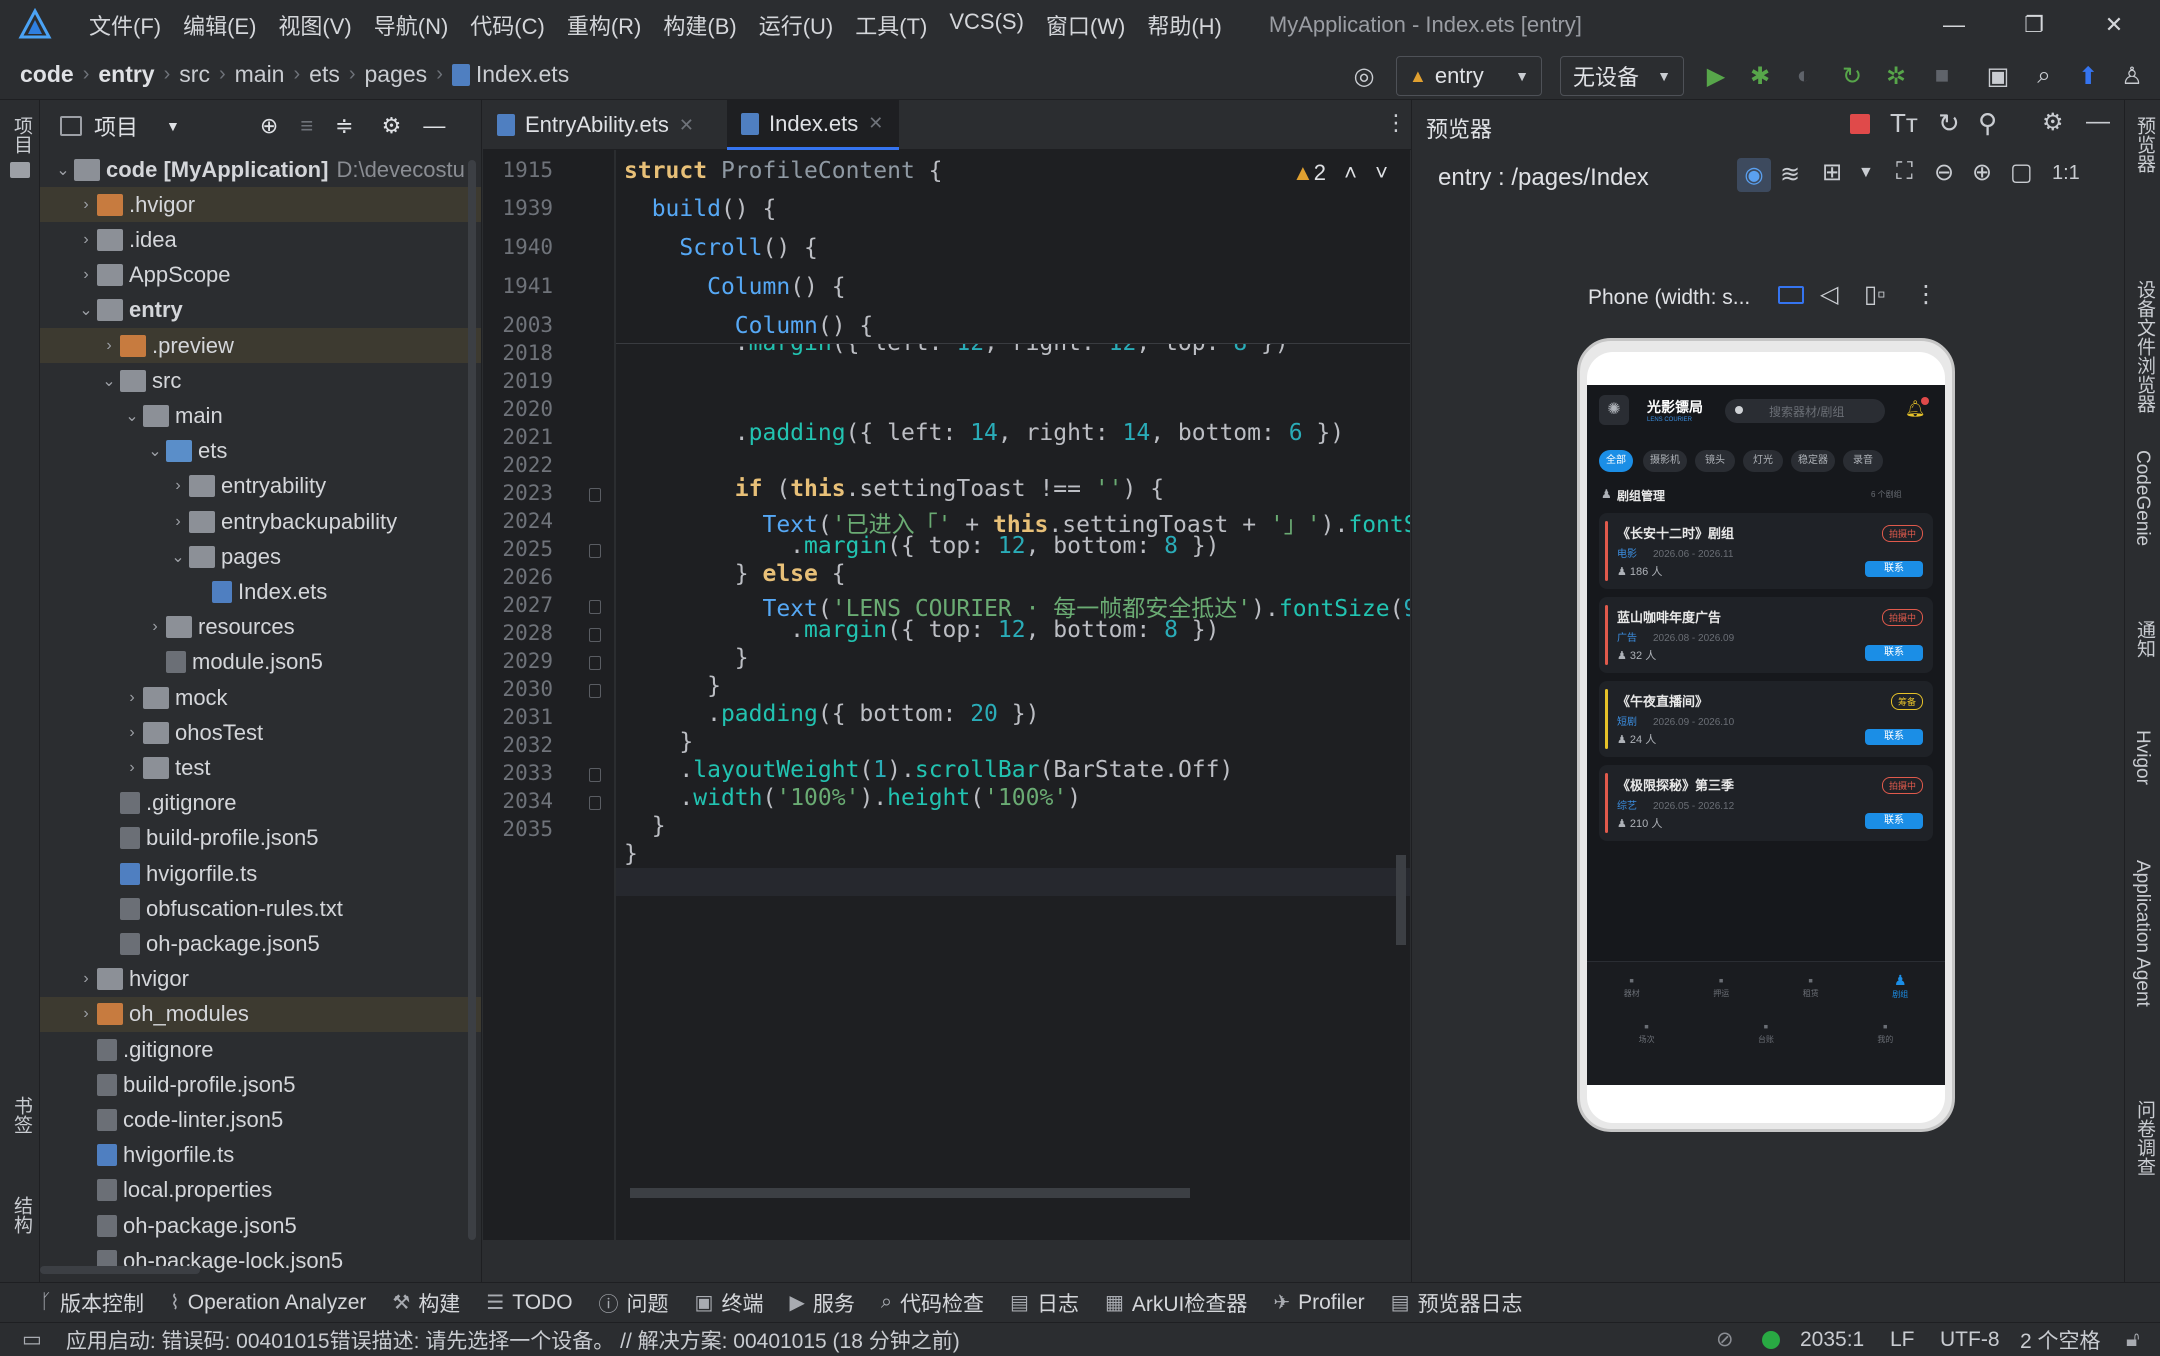 Image resolution: width=2160 pixels, height=1356 pixels. Describe the element at coordinates (2142, 498) in the screenshot. I see `codegenie-button: CodeGenie` at that location.